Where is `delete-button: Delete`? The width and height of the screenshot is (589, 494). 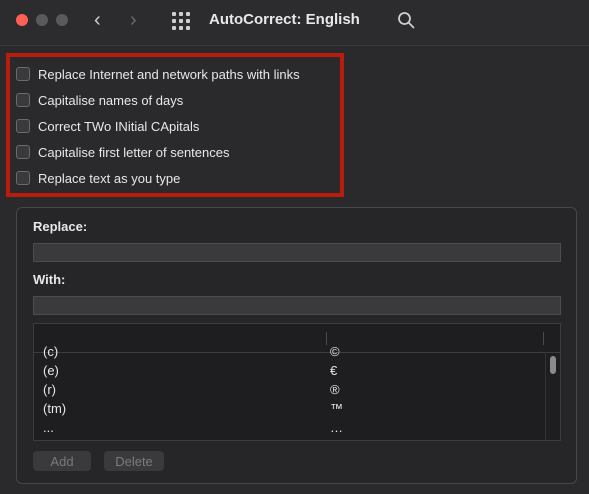 delete-button: Delete is located at coordinates (134, 461).